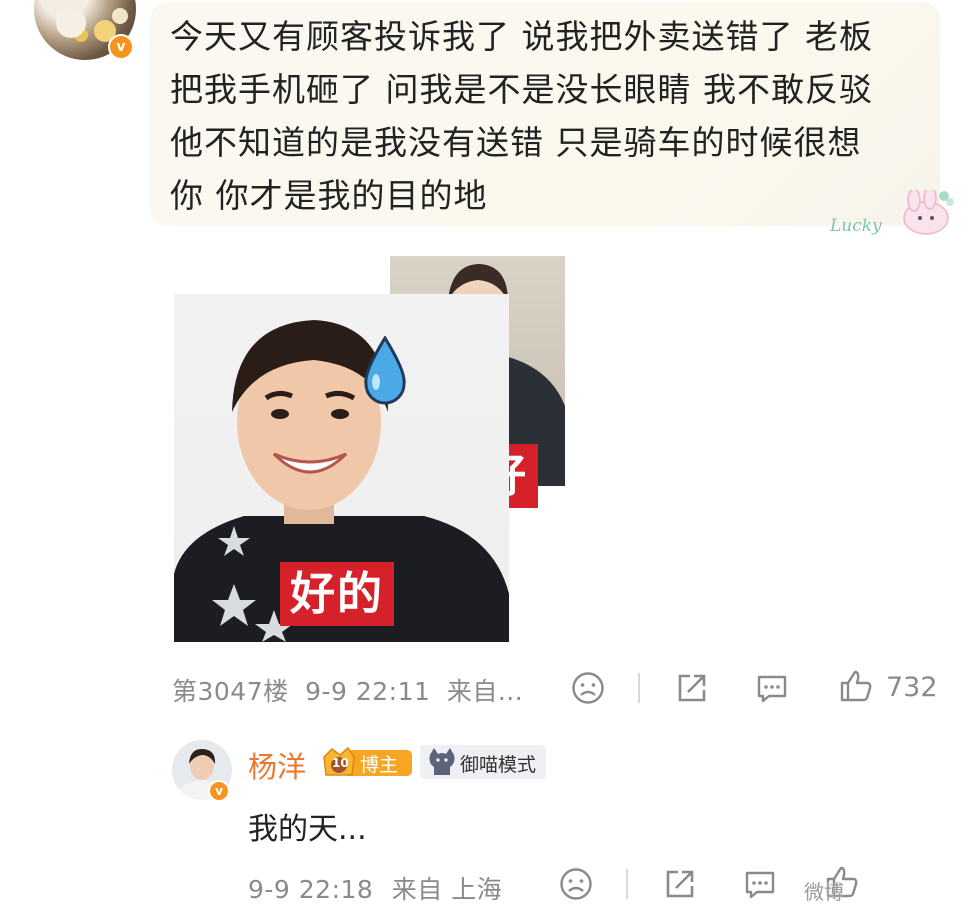 The image size is (974, 914). I want to click on comment-line: 把我手机砸了 问我是不是没长眼睛 我不敢反驳, so click(521, 89).